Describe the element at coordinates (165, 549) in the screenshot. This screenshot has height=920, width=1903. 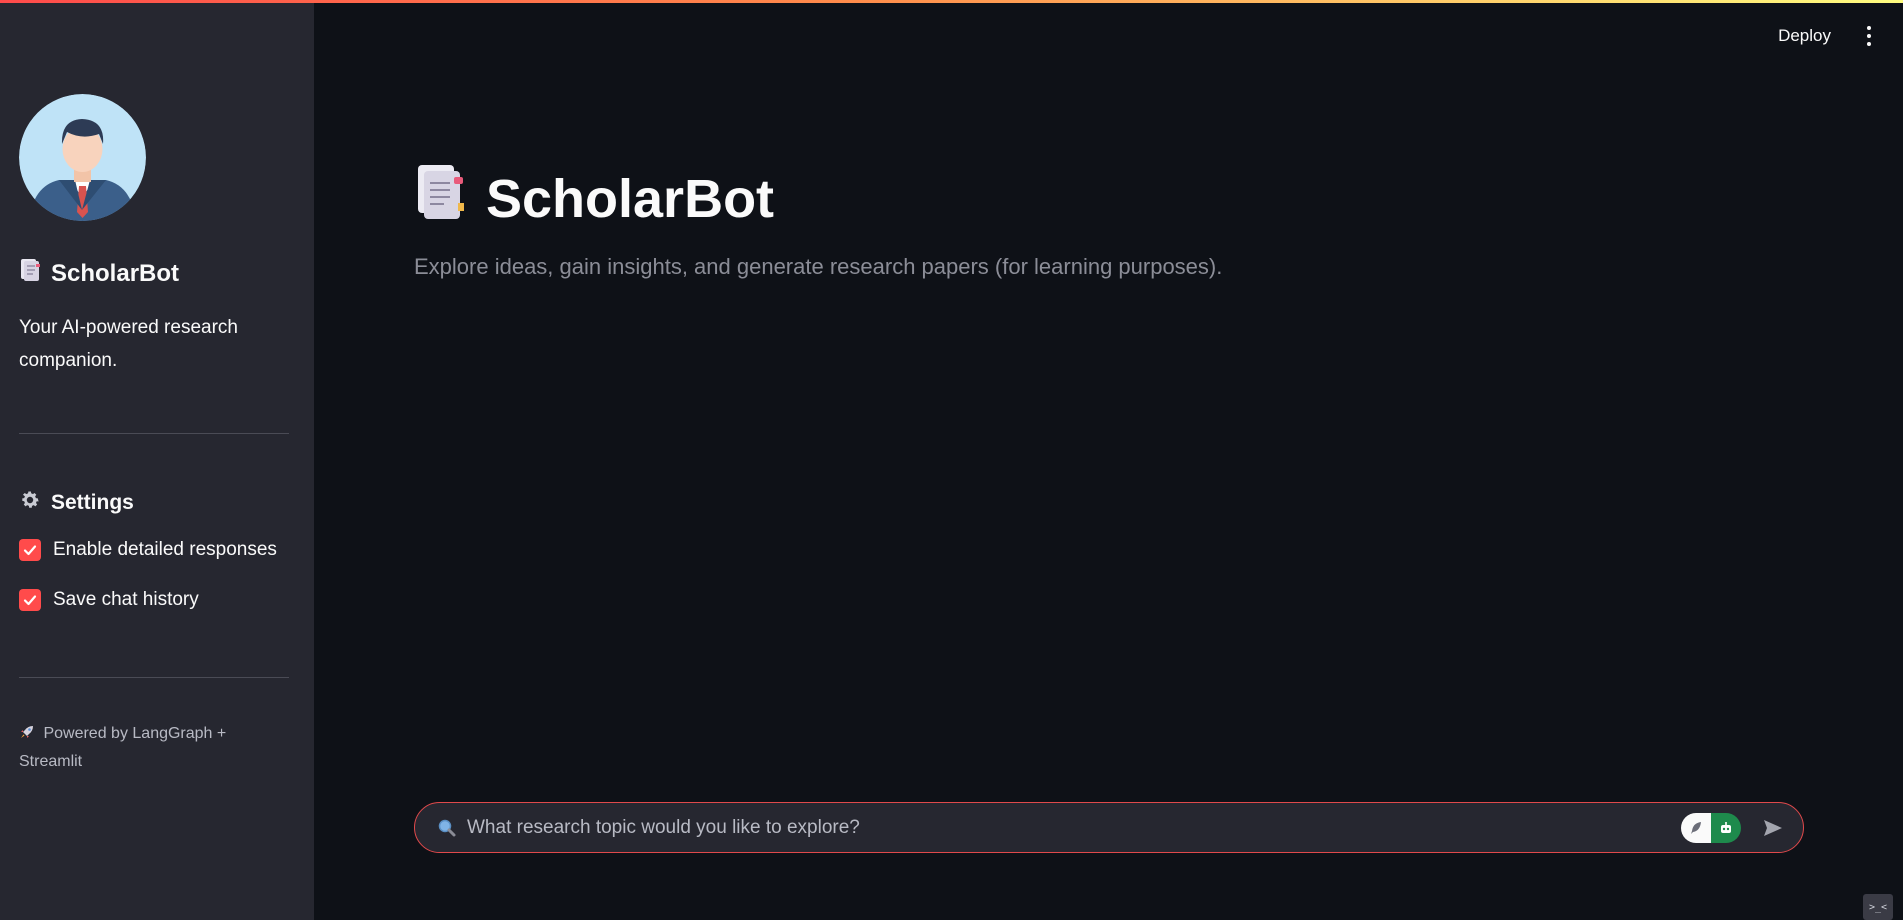
I see `checkbox-label: Enable detailed responses` at that location.